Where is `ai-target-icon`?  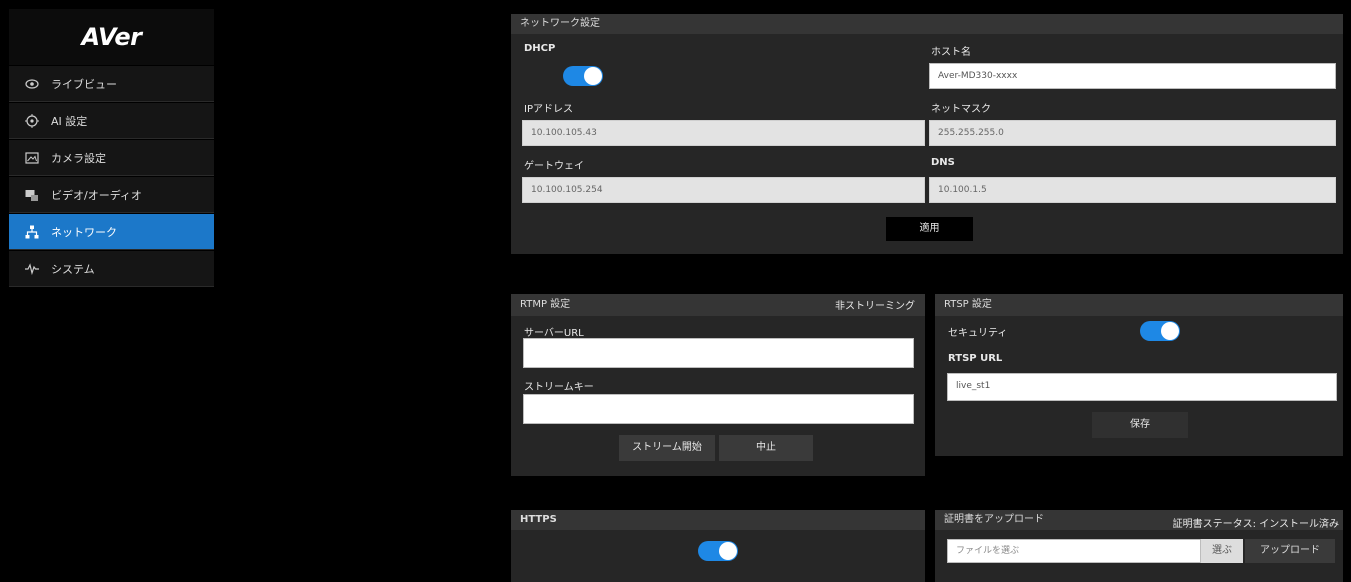 ai-target-icon is located at coordinates (32, 120).